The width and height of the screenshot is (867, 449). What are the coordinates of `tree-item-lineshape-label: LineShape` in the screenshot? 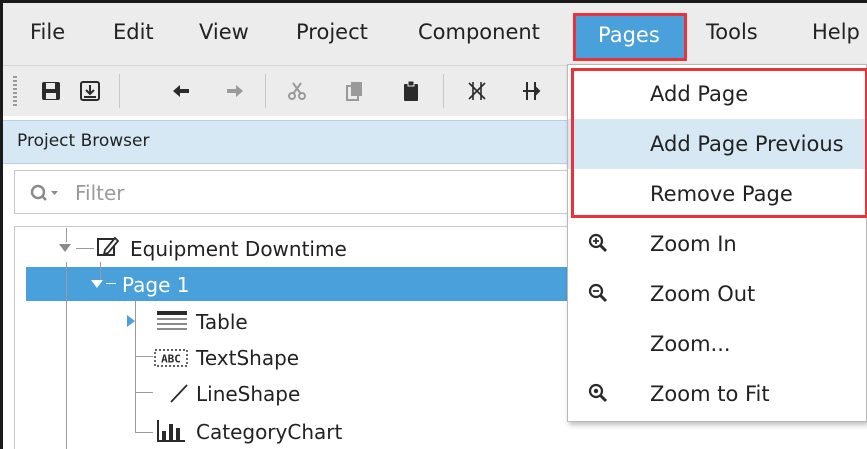 It's located at (248, 394).